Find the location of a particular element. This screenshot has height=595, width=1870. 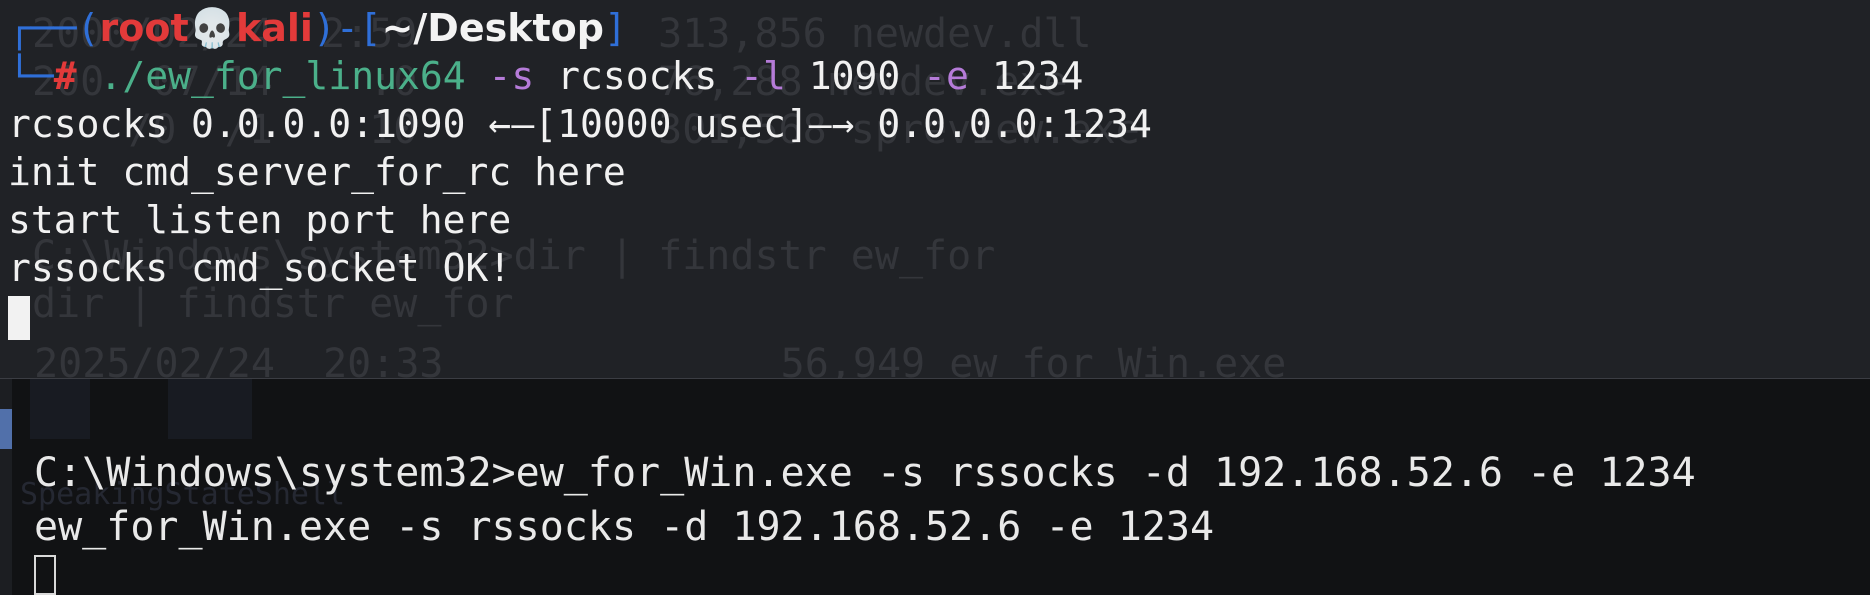

prompt-frame-corner: └─ is located at coordinates (31, 76).